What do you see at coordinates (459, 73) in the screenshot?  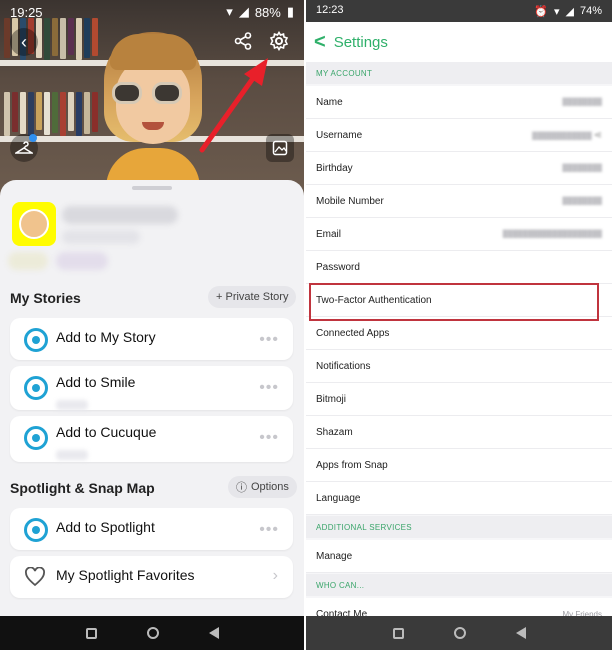 I see `section-header: MY ACCOUNT` at bounding box center [459, 73].